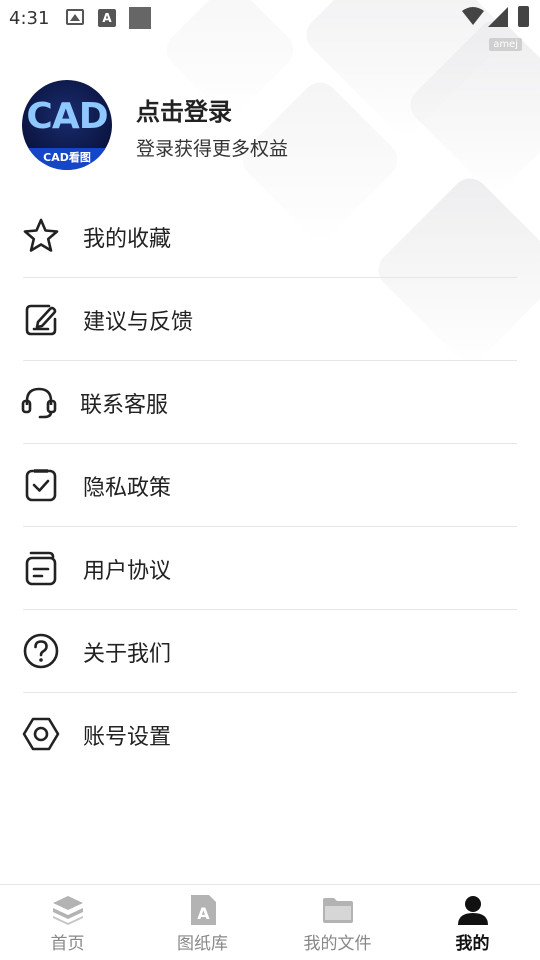  I want to click on app-notification-icon, so click(140, 18).